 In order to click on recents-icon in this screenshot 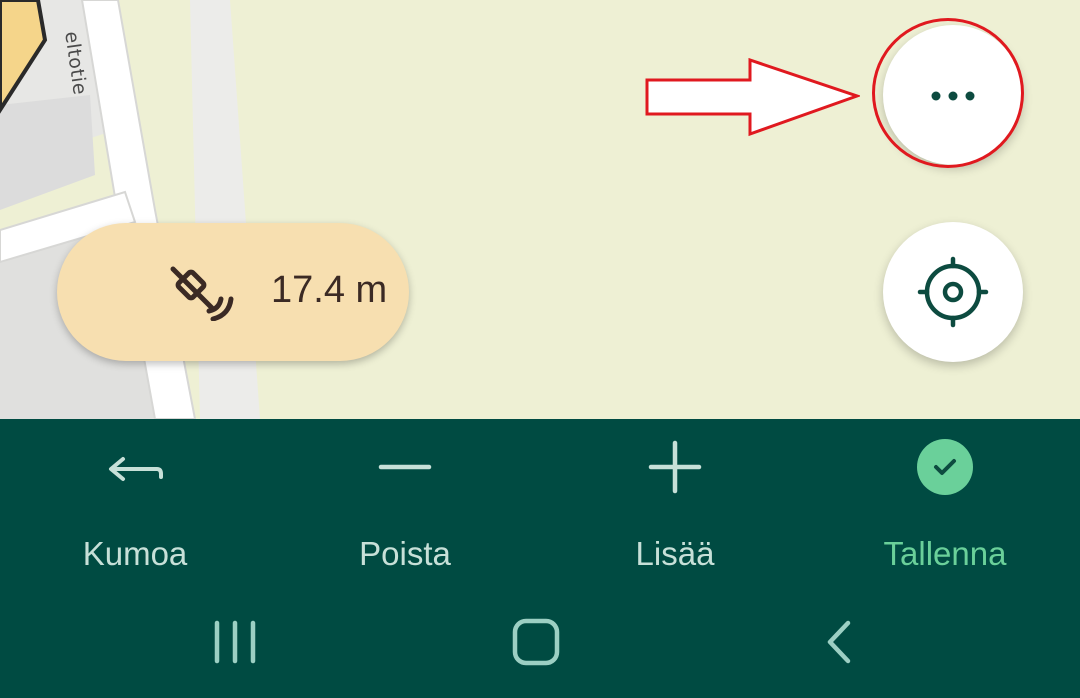, I will do `click(235, 642)`.